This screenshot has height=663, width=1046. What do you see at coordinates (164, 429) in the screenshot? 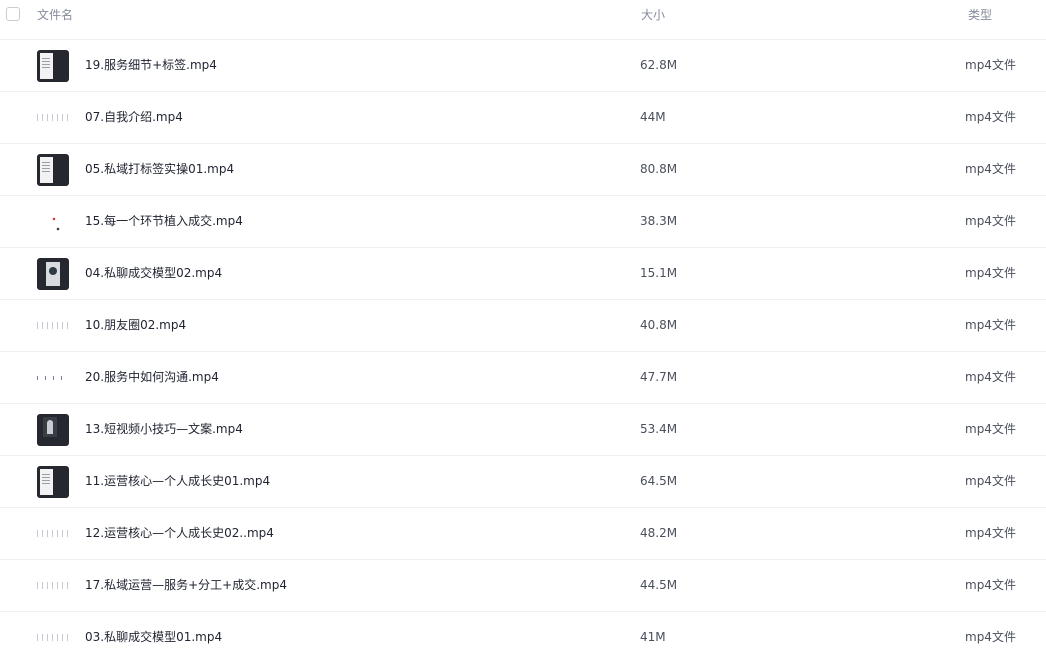
I see `file-name: 13.短视频小技巧—文案.mp4` at bounding box center [164, 429].